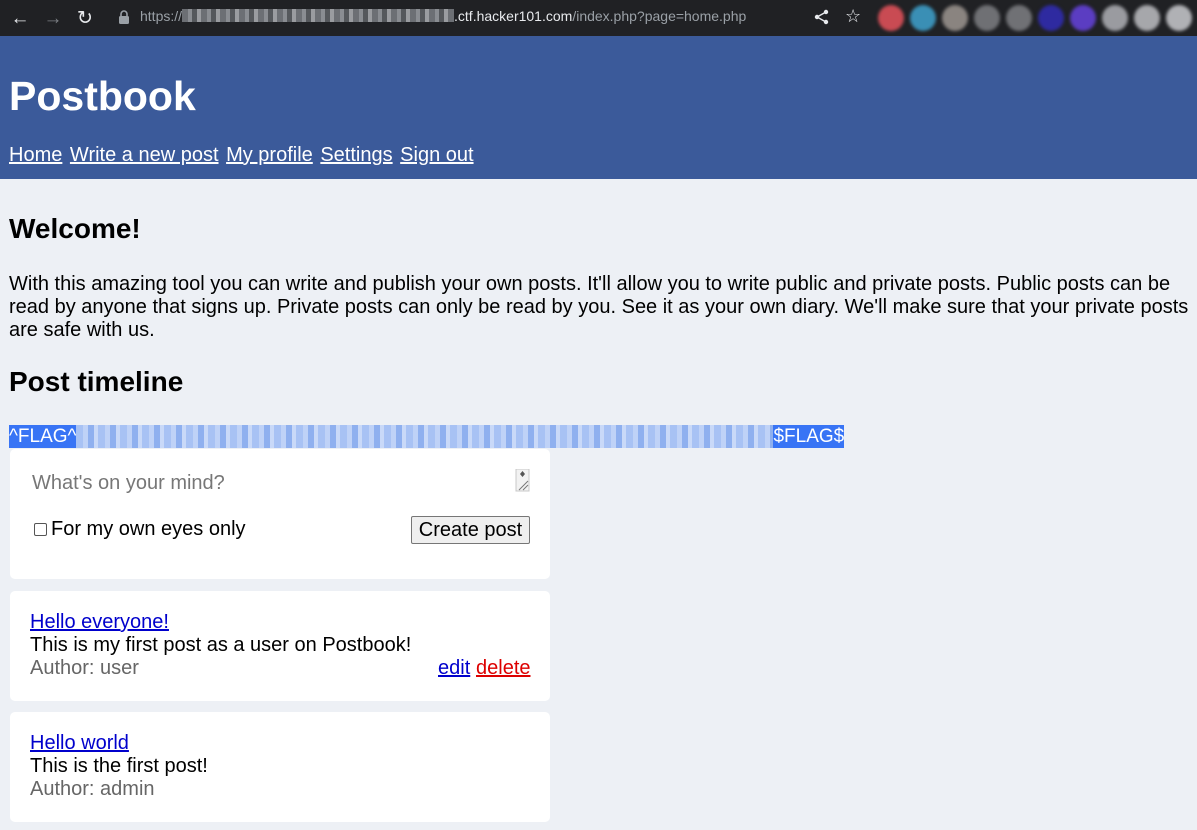 The height and width of the screenshot is (830, 1197). I want to click on url-redaction, so click(318, 15).